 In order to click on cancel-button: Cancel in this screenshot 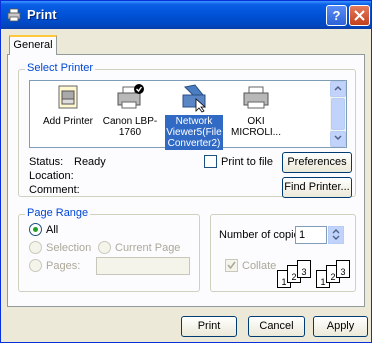, I will do `click(276, 326)`.